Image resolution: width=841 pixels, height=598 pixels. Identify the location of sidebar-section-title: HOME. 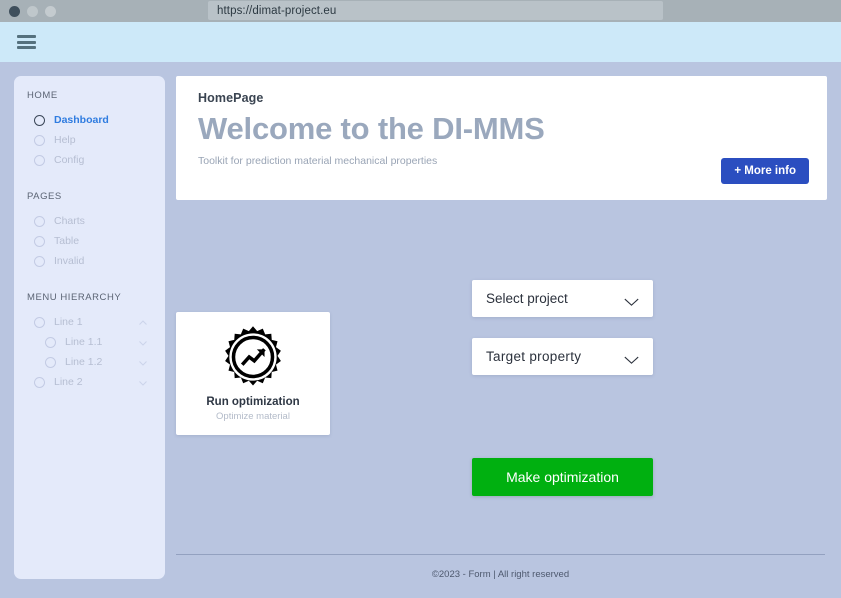
(42, 95).